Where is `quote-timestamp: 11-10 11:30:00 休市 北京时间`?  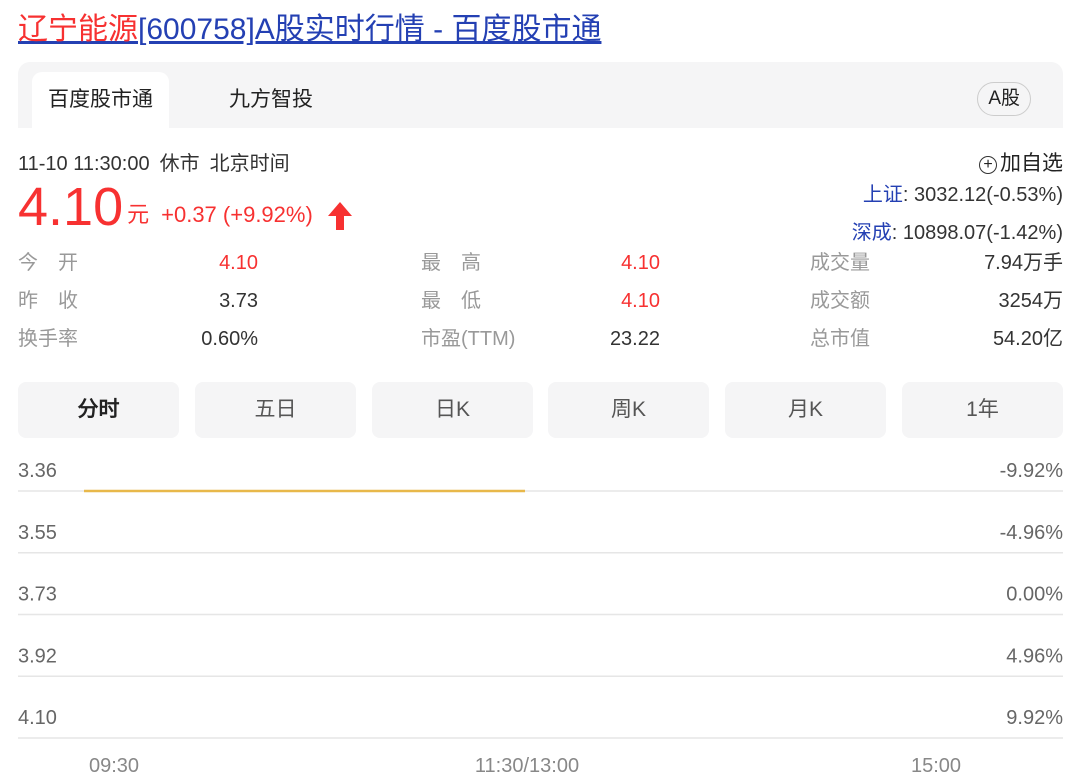
quote-timestamp: 11-10 11:30:00 休市 北京时间 is located at coordinates (159, 161).